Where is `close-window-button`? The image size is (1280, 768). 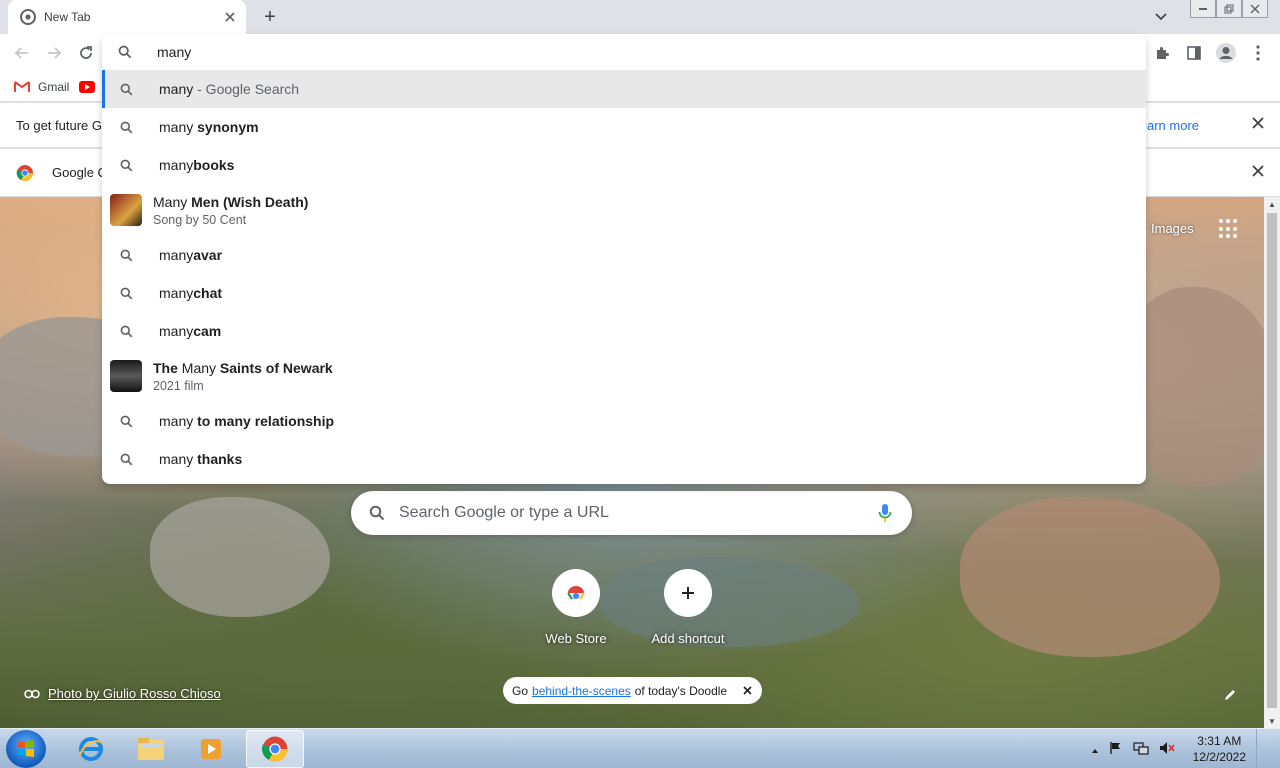 close-window-button is located at coordinates (1255, 9).